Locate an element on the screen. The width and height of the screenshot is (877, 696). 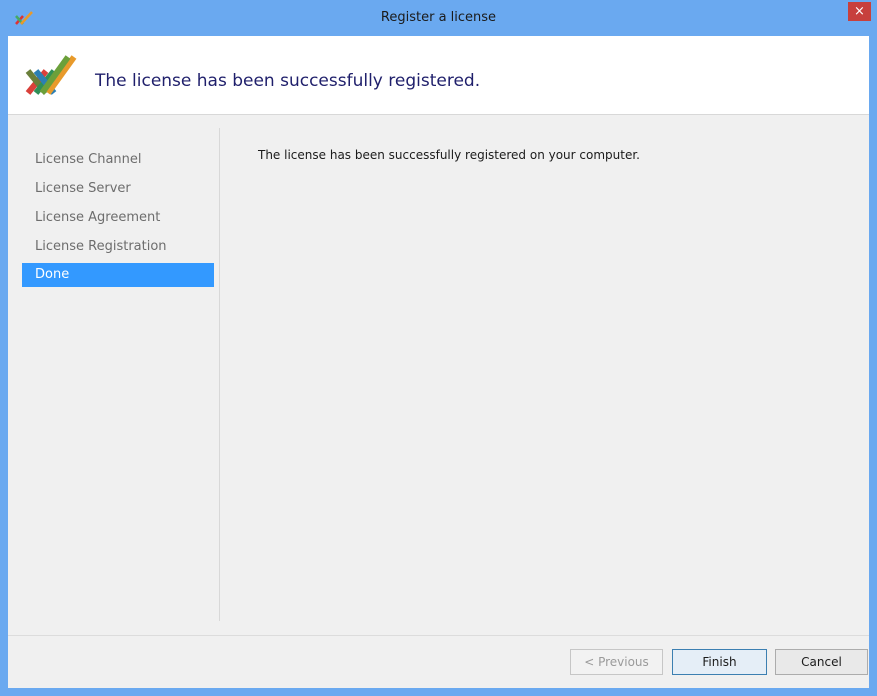
previous-button: < Previous is located at coordinates (616, 662).